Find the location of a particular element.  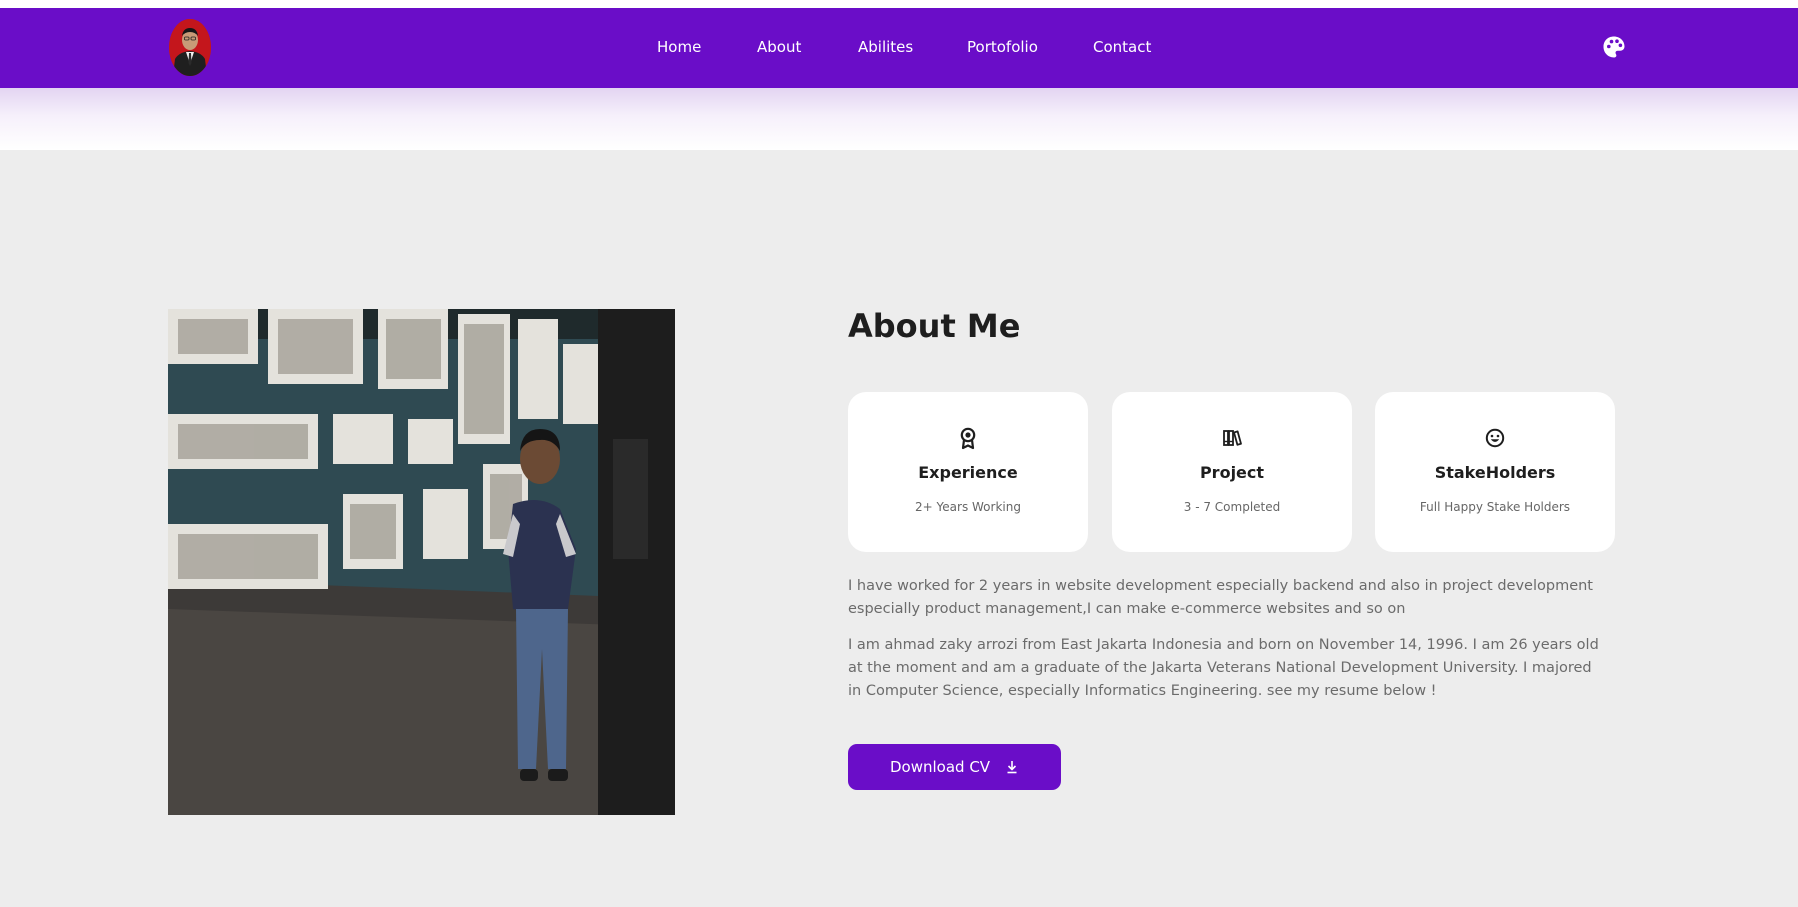

nav-about: About is located at coordinates (779, 47).